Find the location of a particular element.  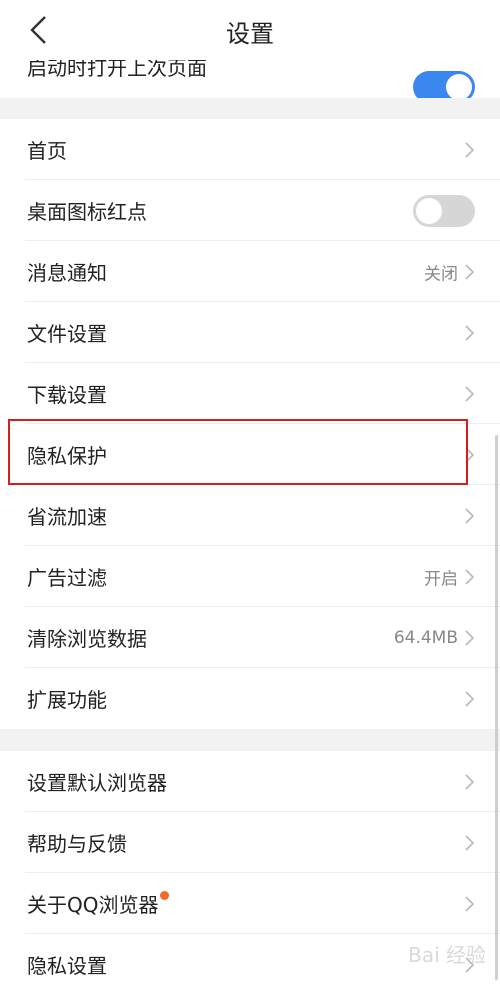

row-label: 设置默认浏览器 is located at coordinates (97, 783).